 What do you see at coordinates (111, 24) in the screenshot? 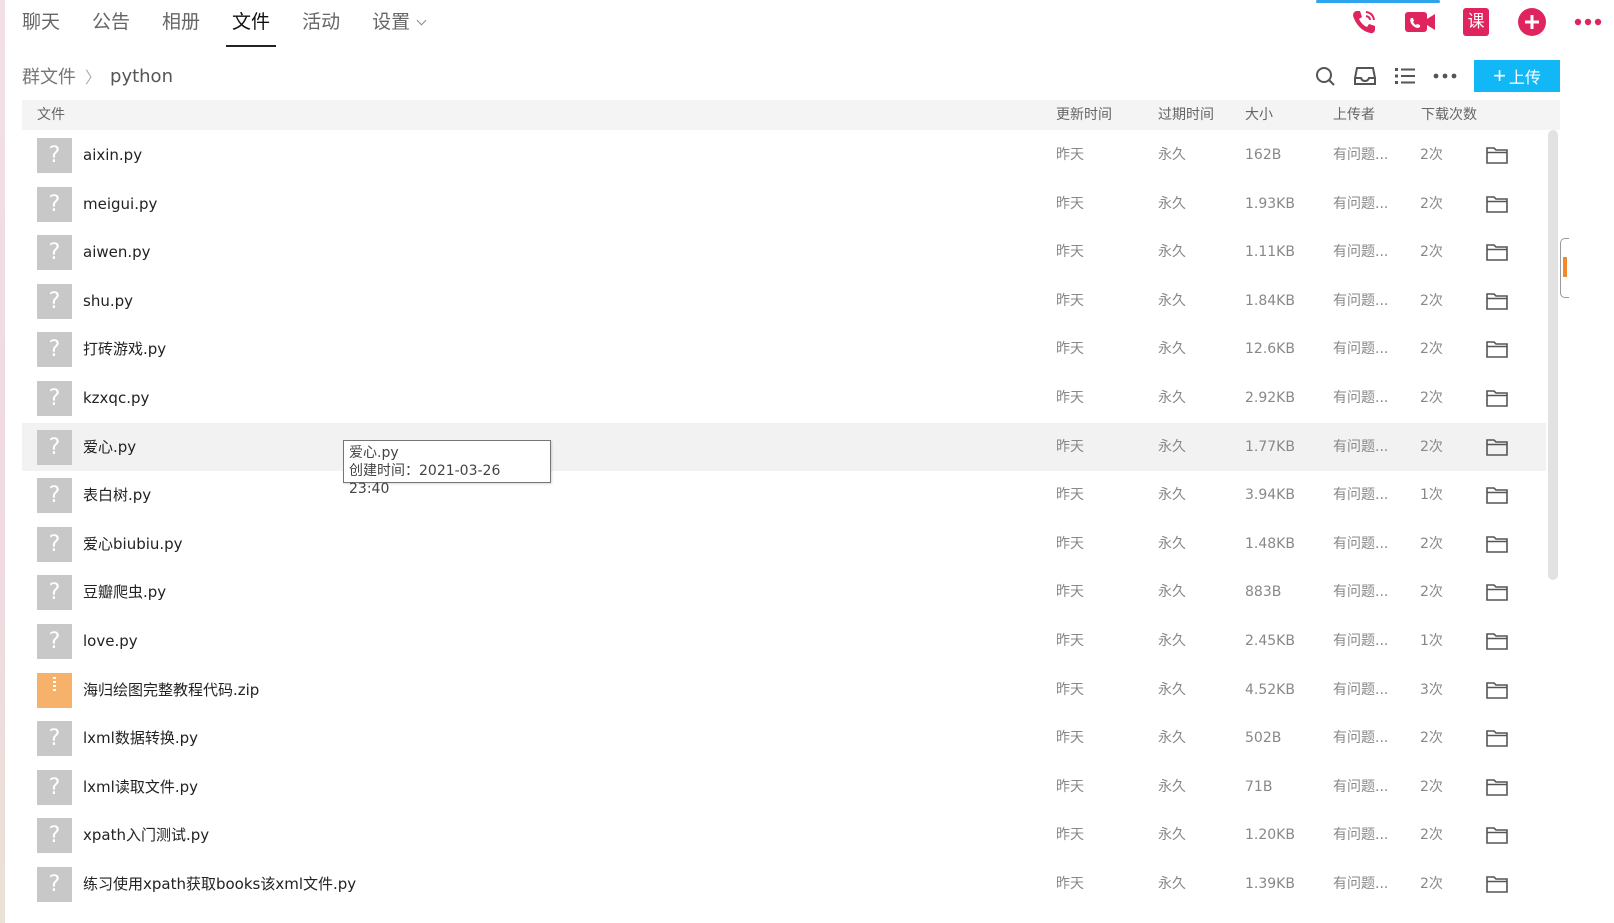
I see `tab-announcement: 公告` at bounding box center [111, 24].